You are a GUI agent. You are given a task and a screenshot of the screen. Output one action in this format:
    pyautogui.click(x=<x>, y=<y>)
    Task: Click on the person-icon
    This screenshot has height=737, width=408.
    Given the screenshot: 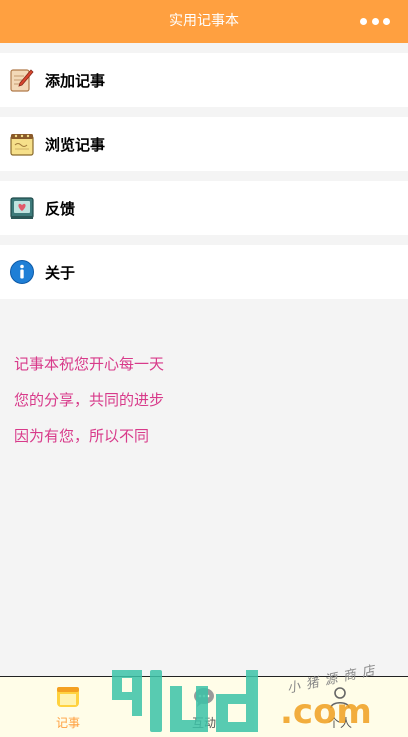 What is the action you would take?
    pyautogui.click(x=340, y=698)
    